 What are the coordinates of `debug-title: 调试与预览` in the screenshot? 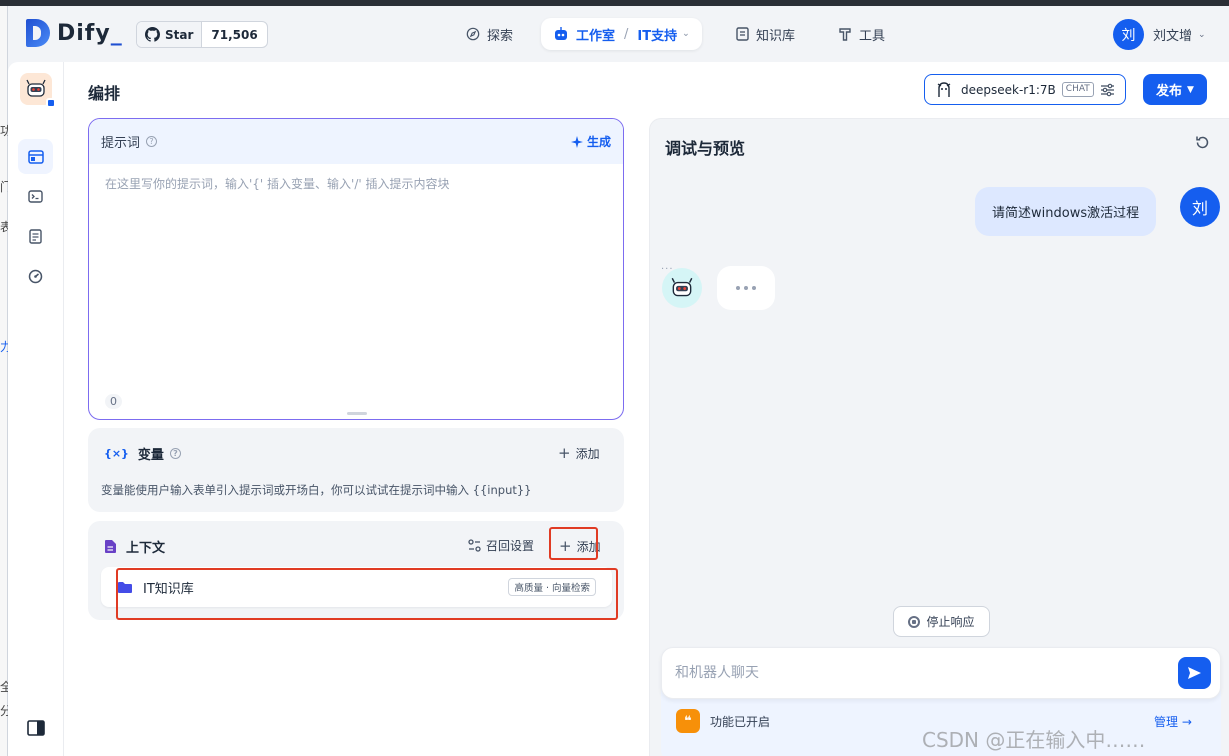 It's located at (705, 148).